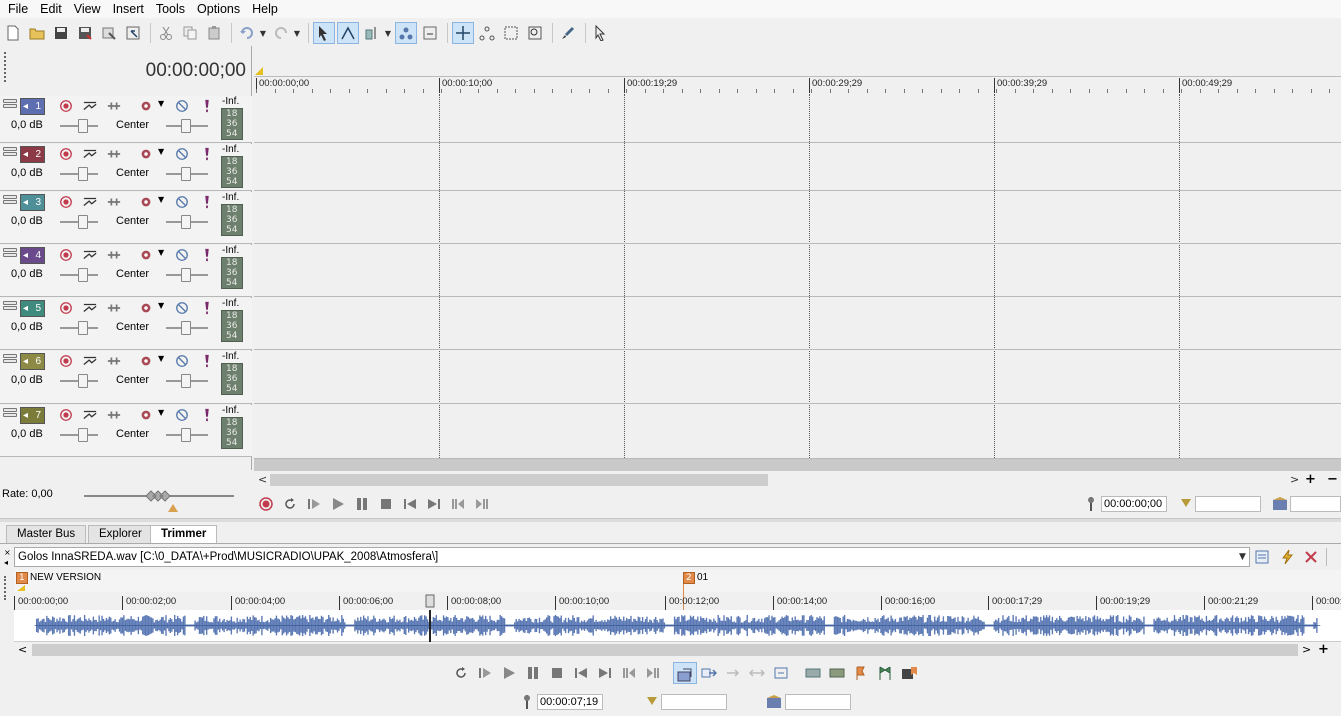 The image size is (1341, 716). Describe the element at coordinates (290, 504) in the screenshot. I see `loop-icon` at that location.